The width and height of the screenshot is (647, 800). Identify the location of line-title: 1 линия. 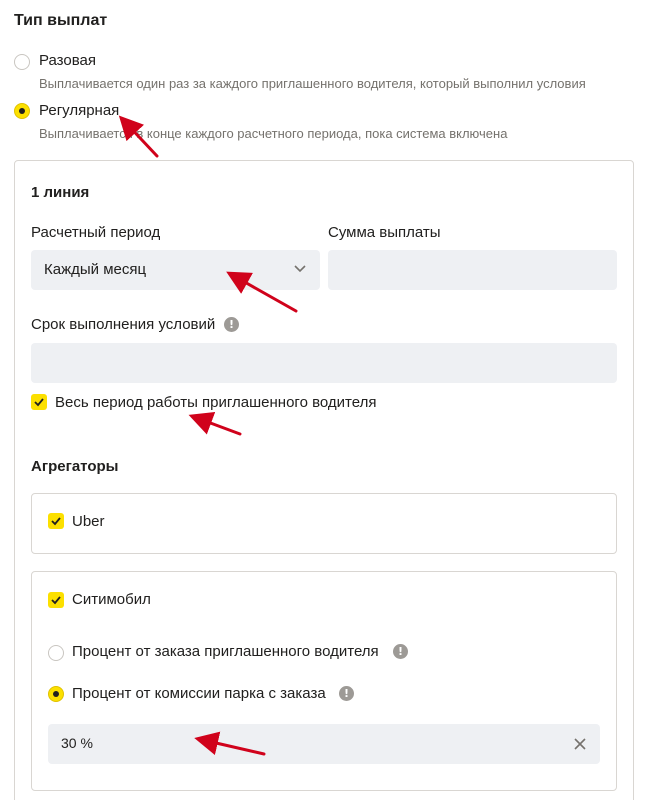
(60, 192).